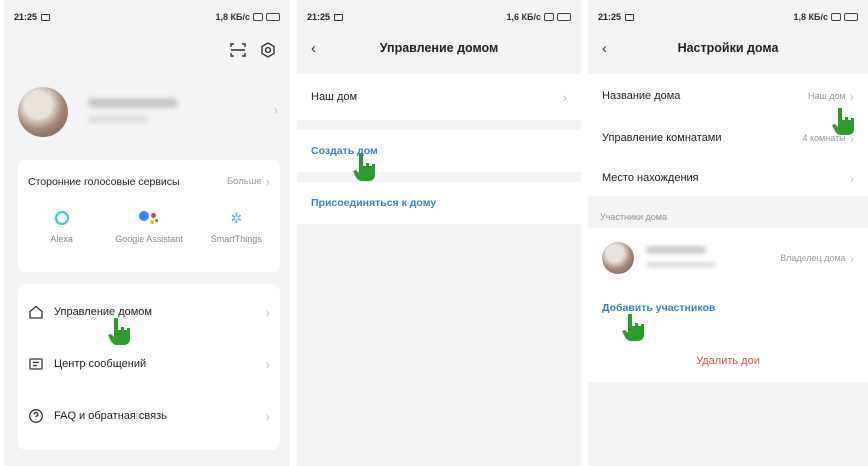 The width and height of the screenshot is (868, 466). Describe the element at coordinates (650, 178) in the screenshot. I see `setting-label: Место нахождения` at that location.